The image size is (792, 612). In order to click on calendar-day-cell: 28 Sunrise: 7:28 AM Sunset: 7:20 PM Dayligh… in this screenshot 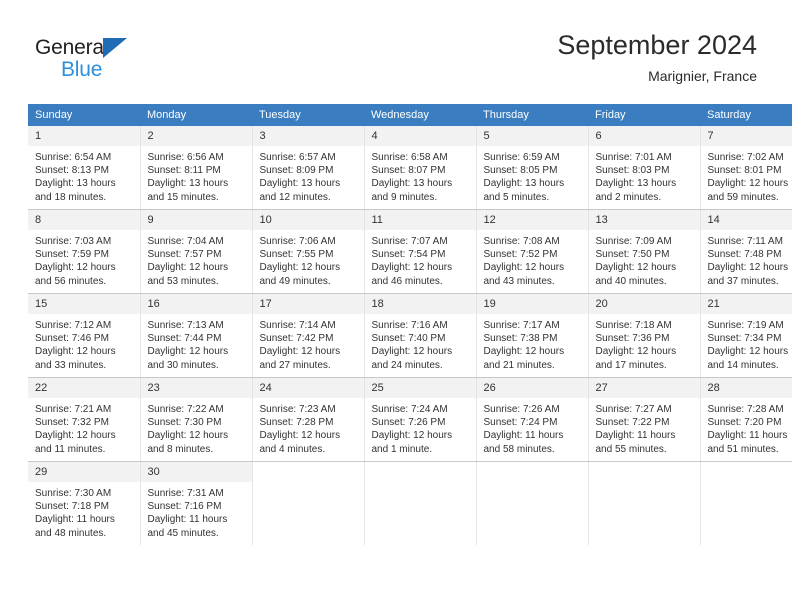, I will do `click(746, 419)`.